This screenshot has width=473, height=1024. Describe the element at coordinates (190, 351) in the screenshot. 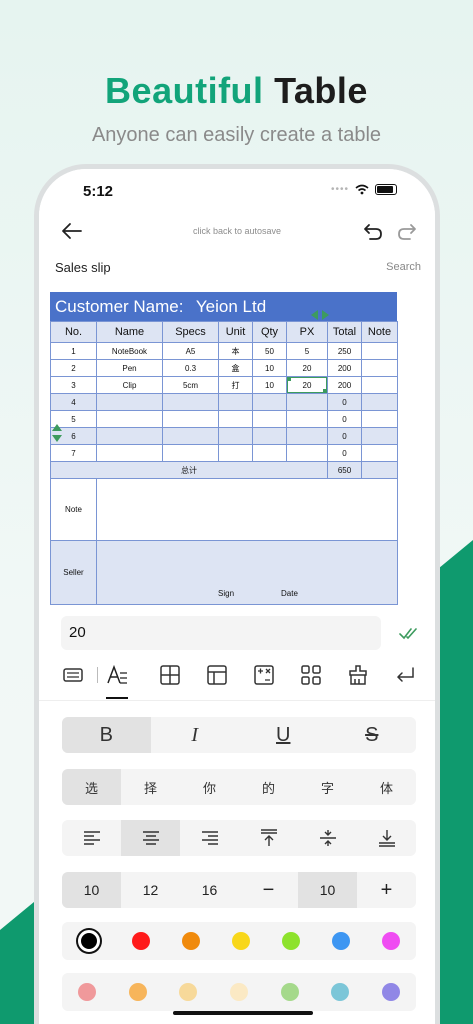

I see `table-cell: A5` at that location.